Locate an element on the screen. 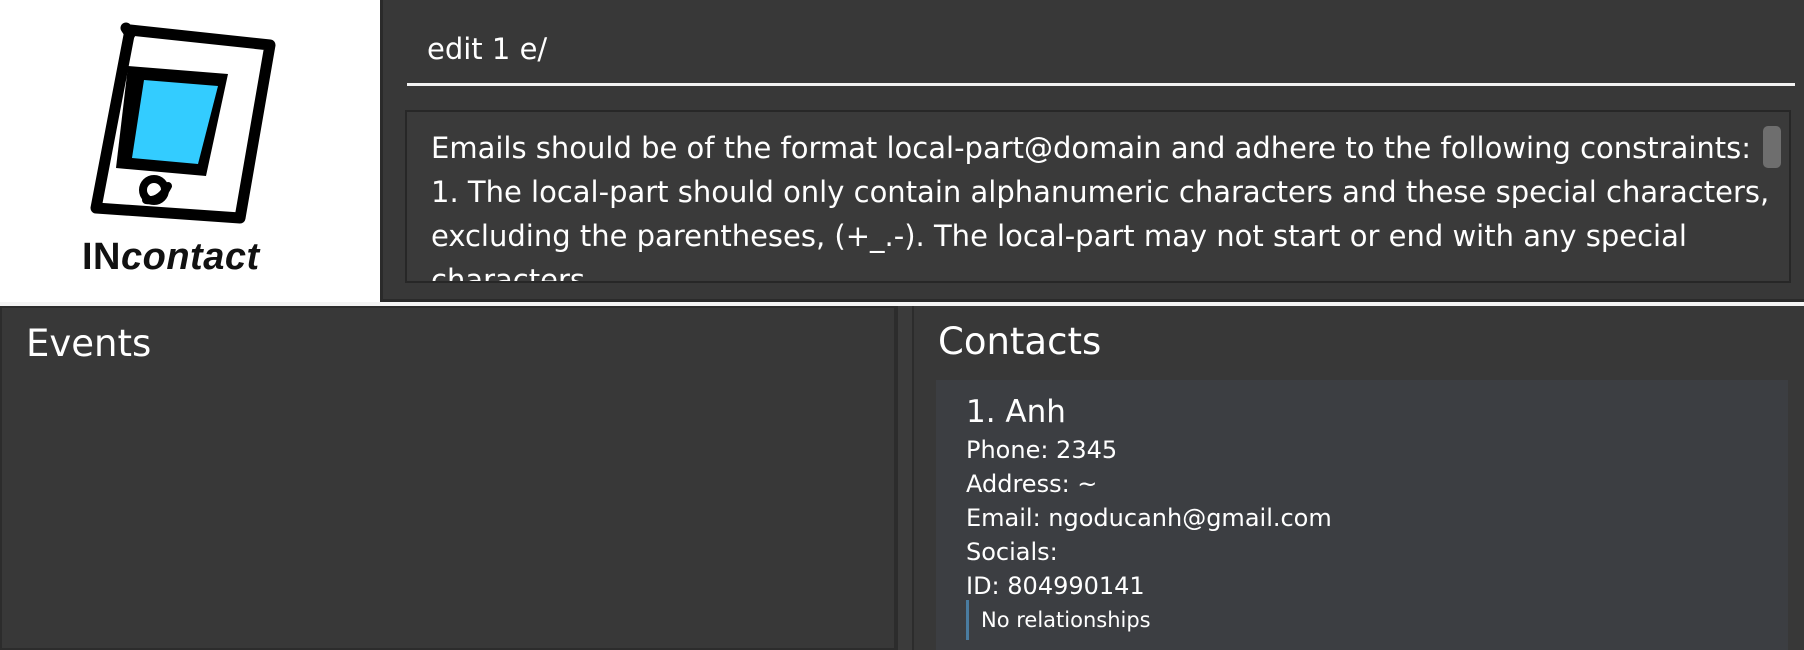  logo-wordmark: INcontact is located at coordinates (171, 257).